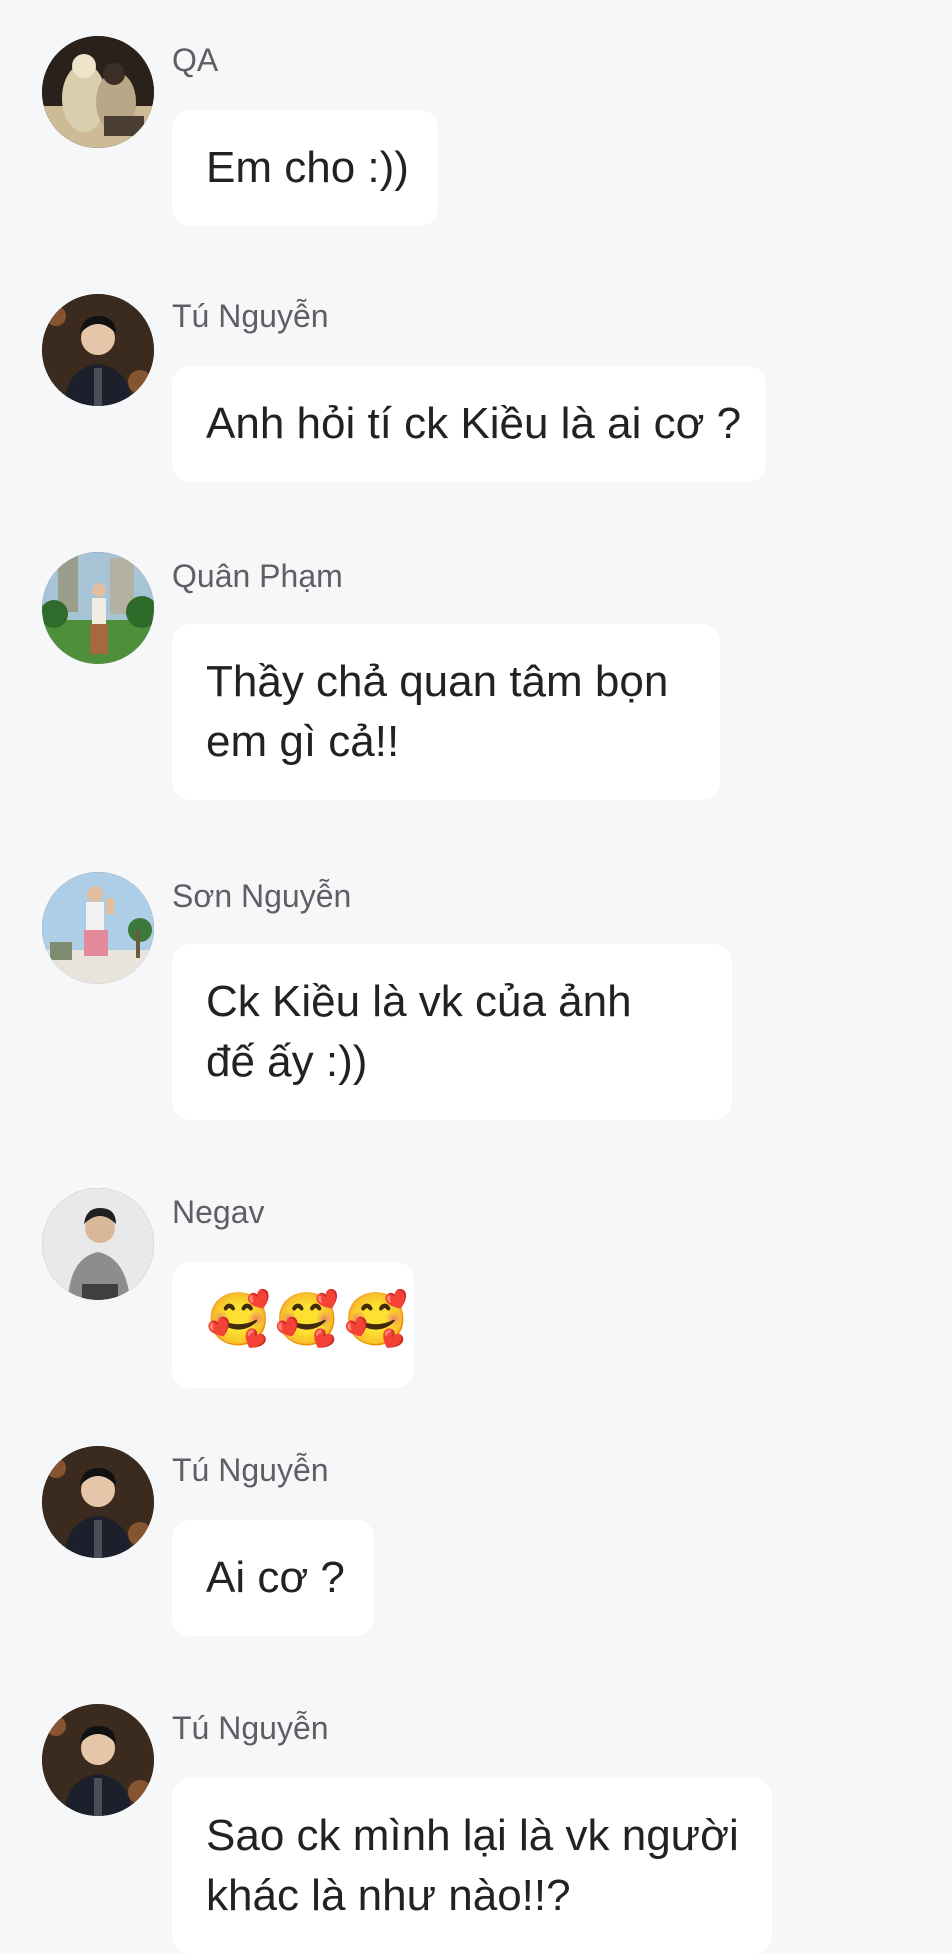  What do you see at coordinates (287, 1061) in the screenshot?
I see `message-text: đế ấy :))` at bounding box center [287, 1061].